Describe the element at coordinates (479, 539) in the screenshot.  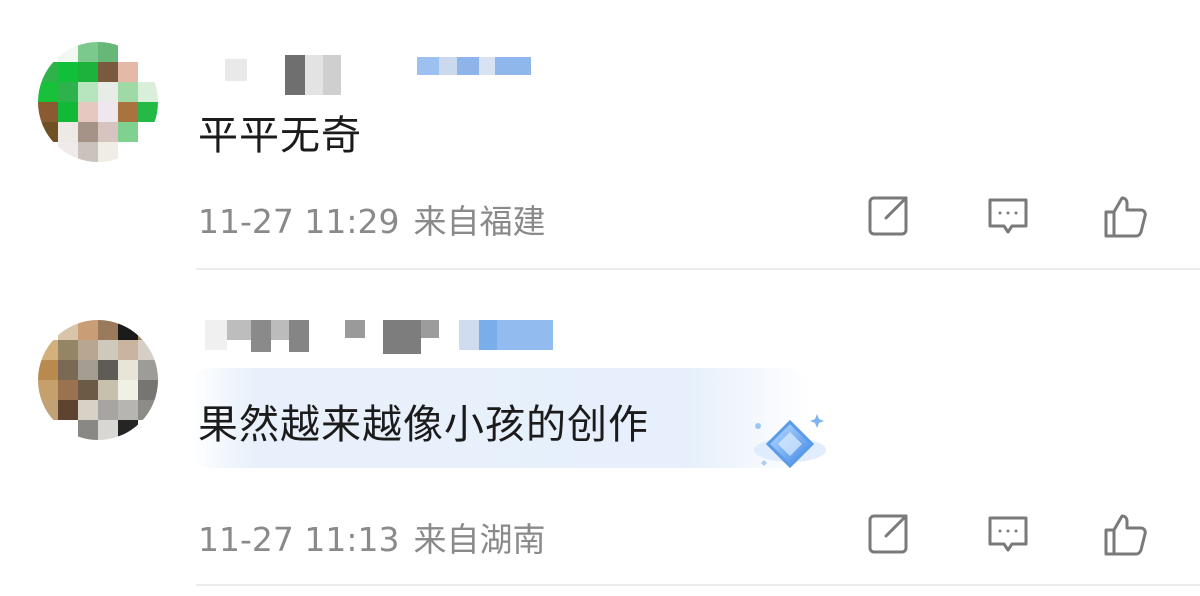
I see `comment-location: 来自湖南` at that location.